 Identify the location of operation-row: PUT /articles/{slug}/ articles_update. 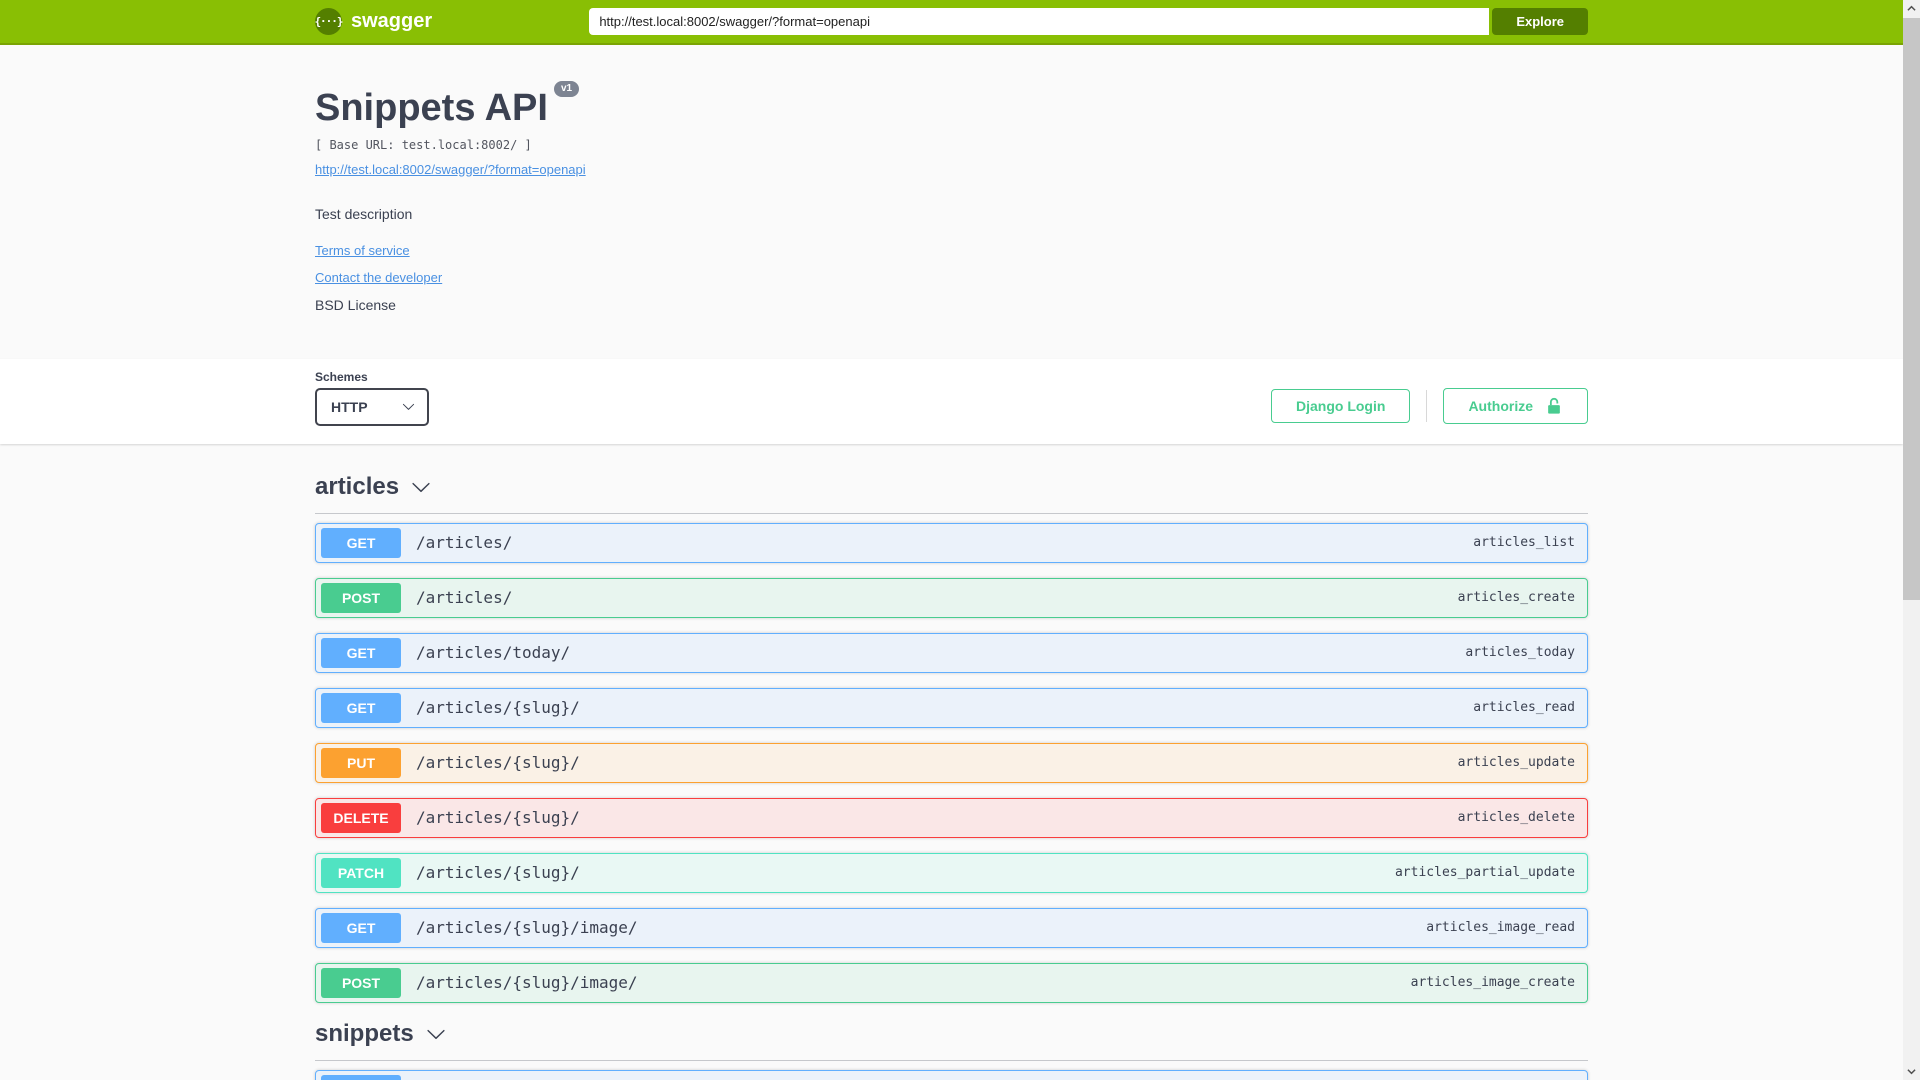
(951, 762).